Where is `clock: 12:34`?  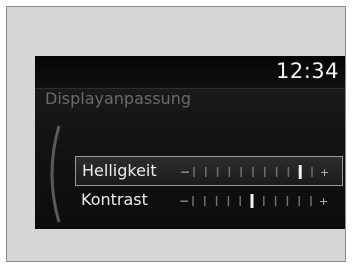
clock: 12:34 is located at coordinates (307, 71).